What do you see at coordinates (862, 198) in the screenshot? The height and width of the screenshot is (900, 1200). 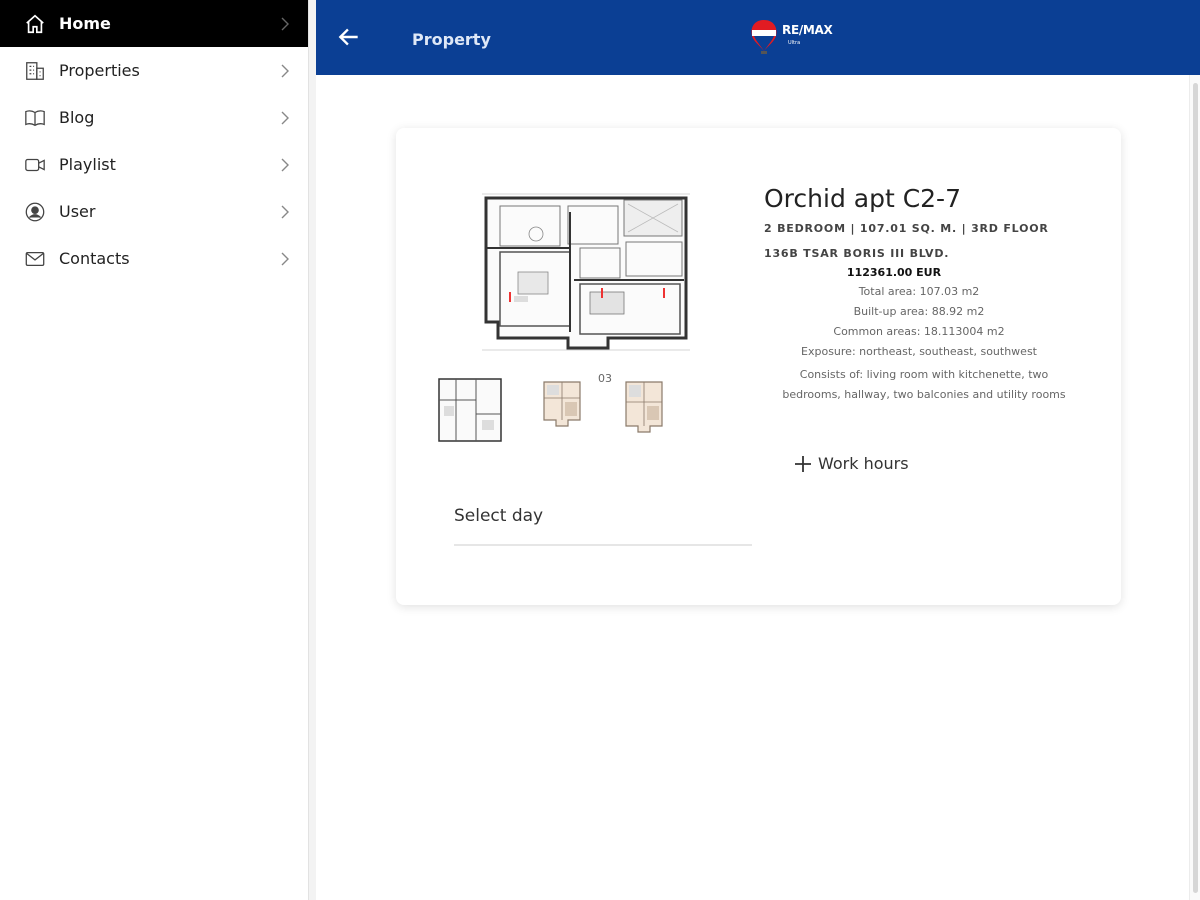 I see `property-title: Orchid apt C2-7` at bounding box center [862, 198].